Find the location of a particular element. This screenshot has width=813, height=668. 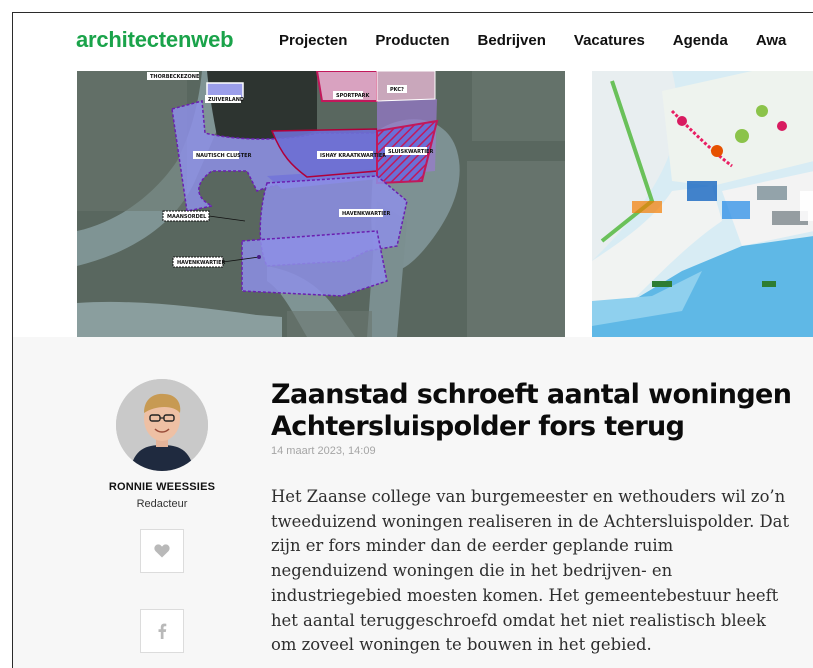

author-role: Redacteur is located at coordinates (162, 504).